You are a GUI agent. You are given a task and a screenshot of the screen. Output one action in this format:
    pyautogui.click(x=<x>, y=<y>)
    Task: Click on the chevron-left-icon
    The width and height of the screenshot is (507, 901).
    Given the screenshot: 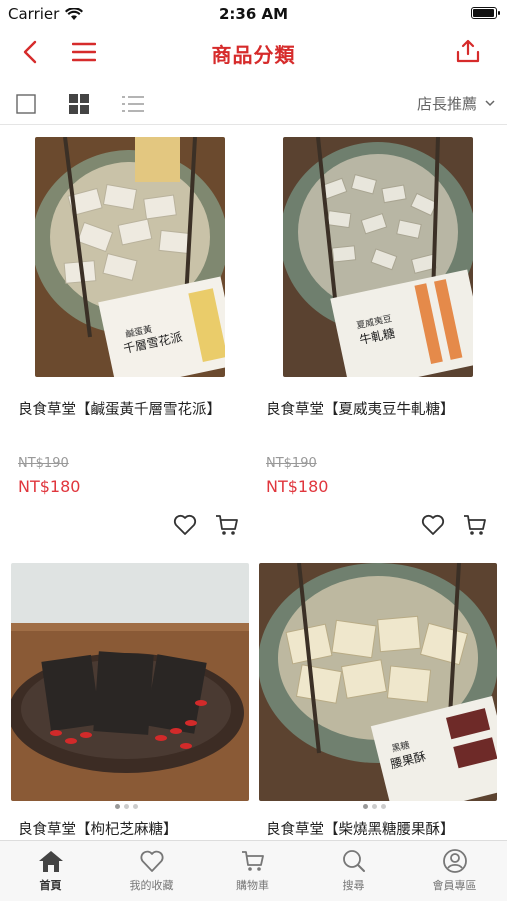 What is the action you would take?
    pyautogui.click(x=30, y=52)
    